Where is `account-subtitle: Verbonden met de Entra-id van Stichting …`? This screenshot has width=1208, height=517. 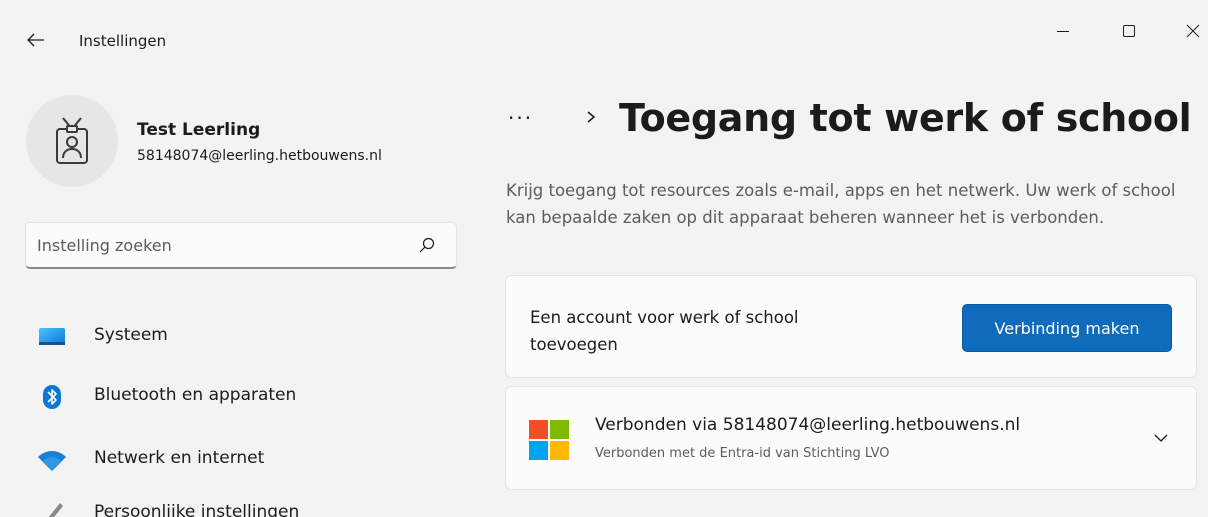 account-subtitle: Verbonden met de Entra-id van Stichting … is located at coordinates (742, 453).